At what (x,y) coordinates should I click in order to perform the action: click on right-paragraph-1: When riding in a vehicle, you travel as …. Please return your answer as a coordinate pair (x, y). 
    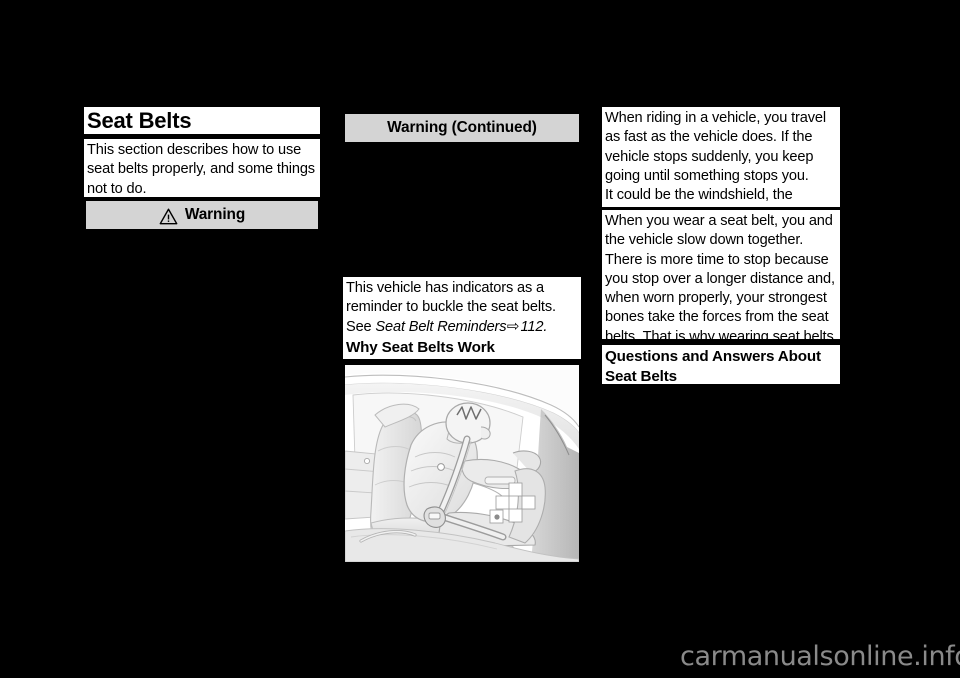
    Looking at the image, I should click on (721, 164).